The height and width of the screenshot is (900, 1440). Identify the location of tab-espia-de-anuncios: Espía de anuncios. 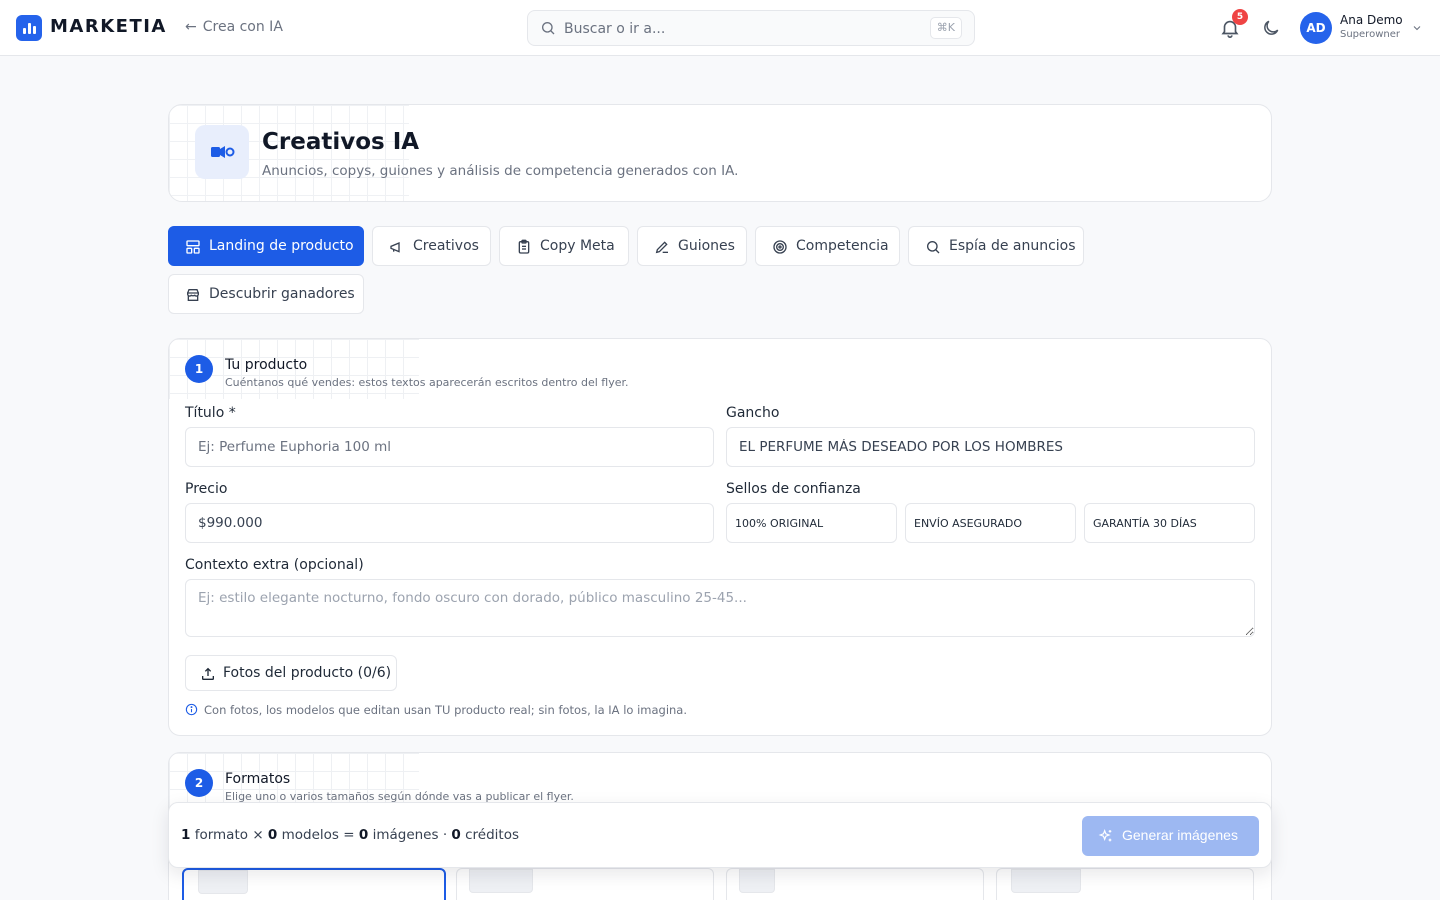
(996, 246).